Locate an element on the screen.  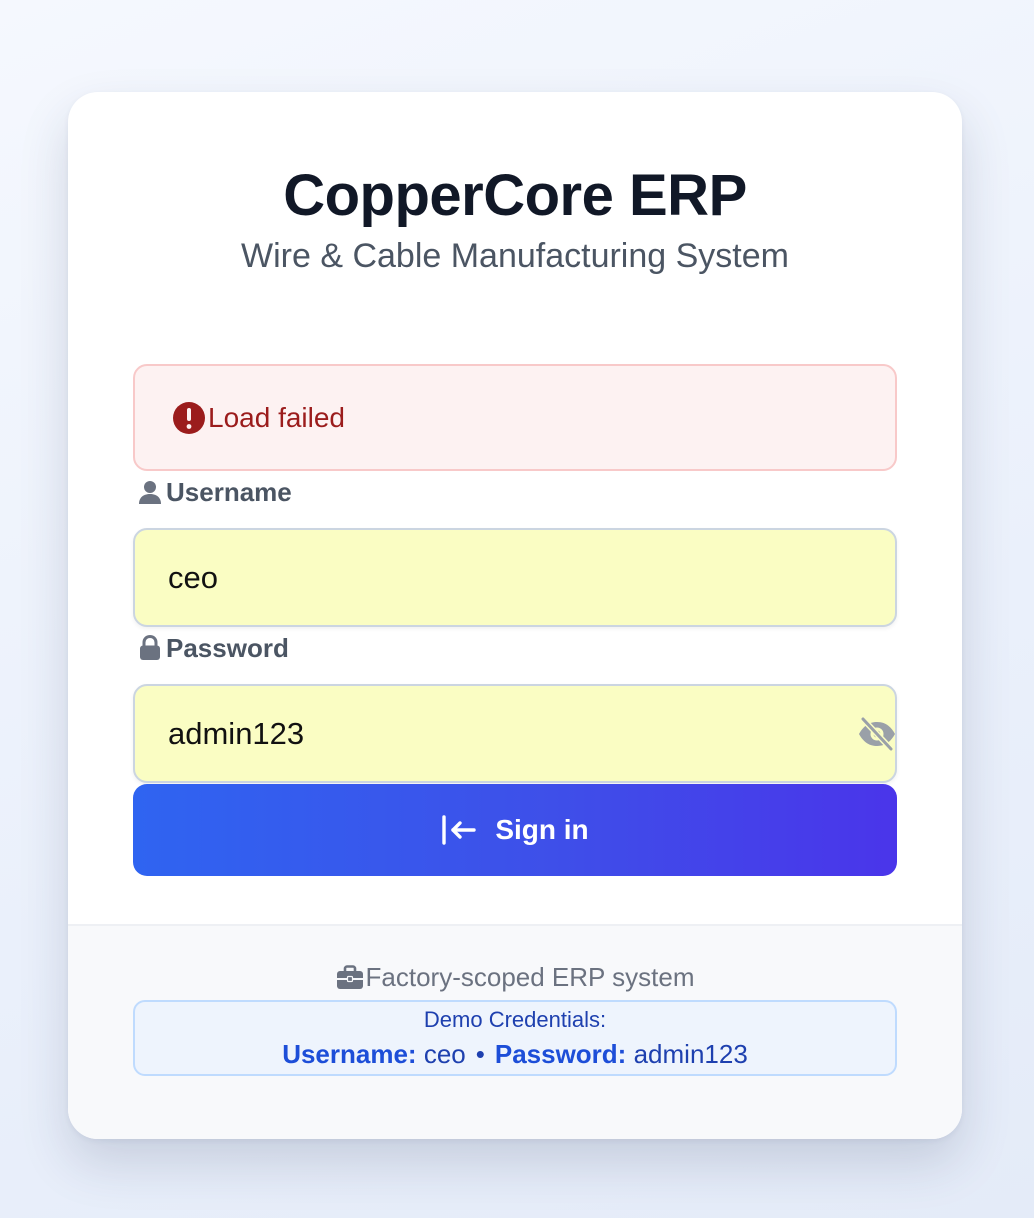
demo-password-value: admin123 is located at coordinates (690, 1054).